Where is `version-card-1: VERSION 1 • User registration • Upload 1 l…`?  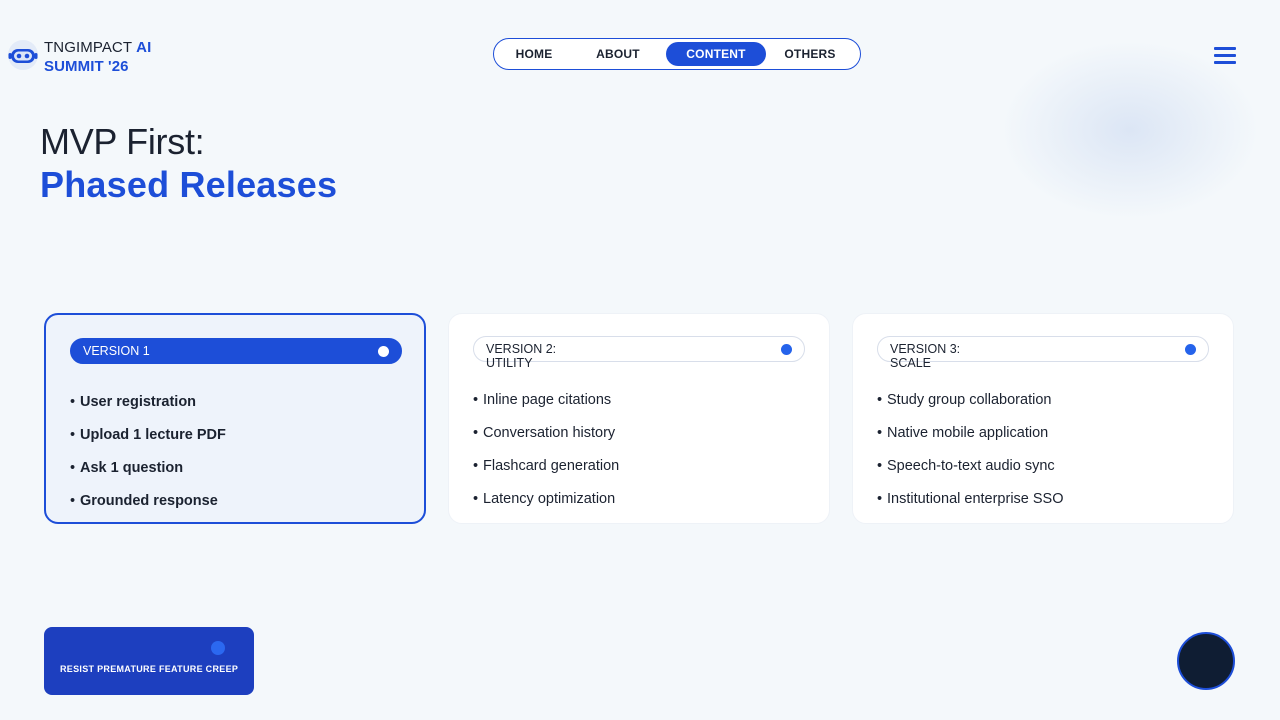
version-card-1: VERSION 1 • User registration • Upload 1 l… is located at coordinates (235, 418).